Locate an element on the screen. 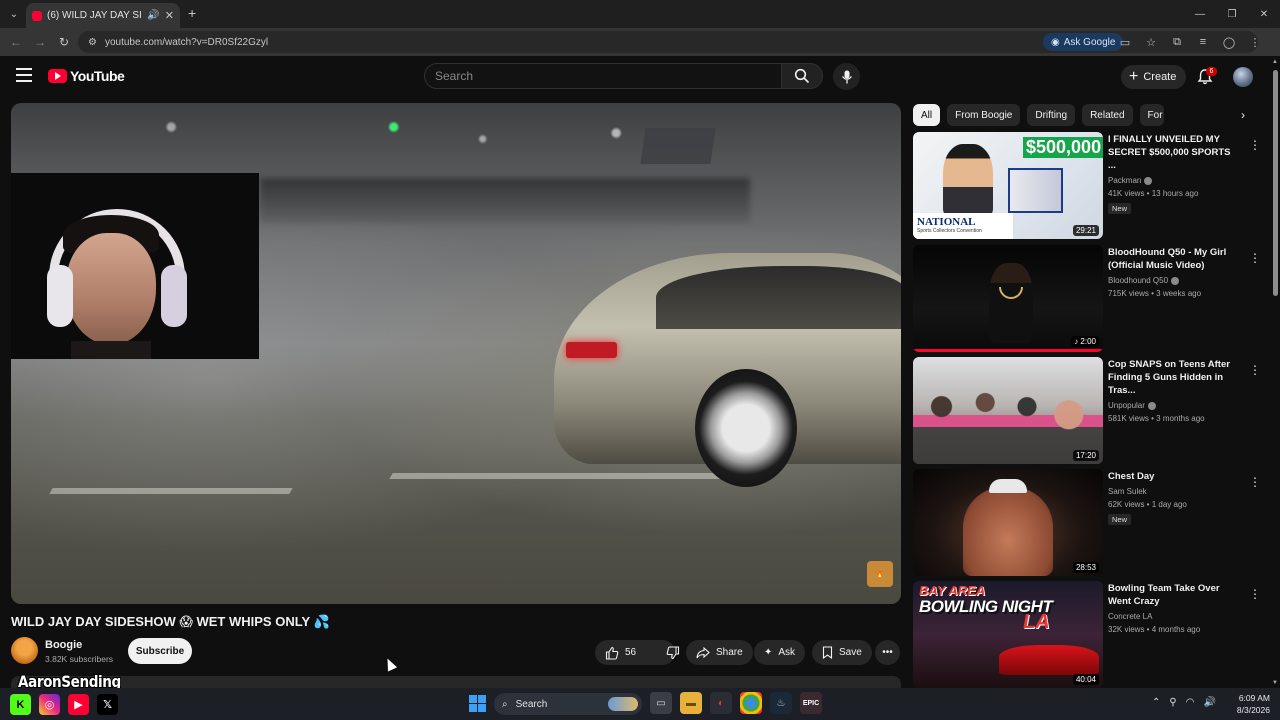 This screenshot has width=1280, height=720. video-duration: 28:53 is located at coordinates (1085, 567).